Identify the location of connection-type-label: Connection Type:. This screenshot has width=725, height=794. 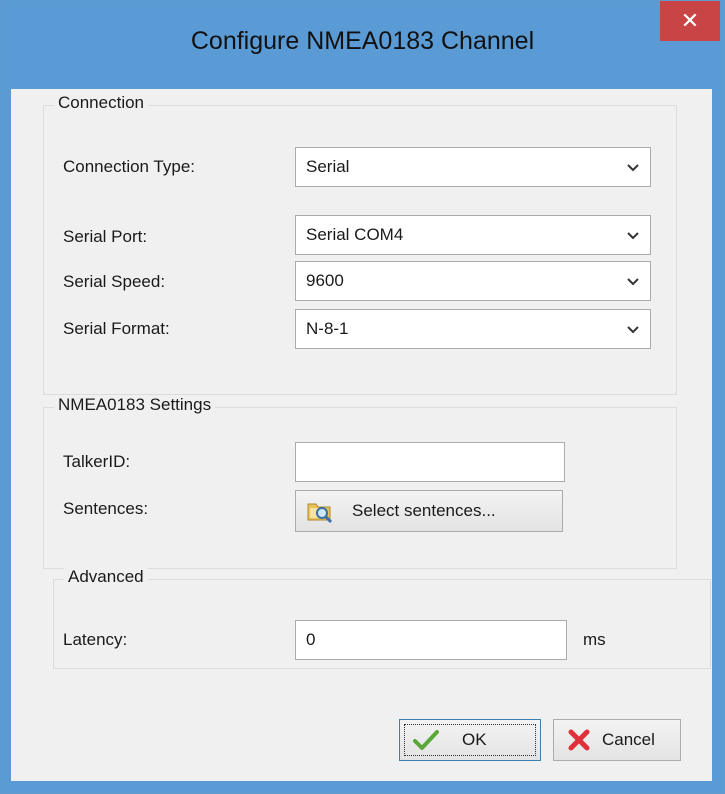
(129, 166).